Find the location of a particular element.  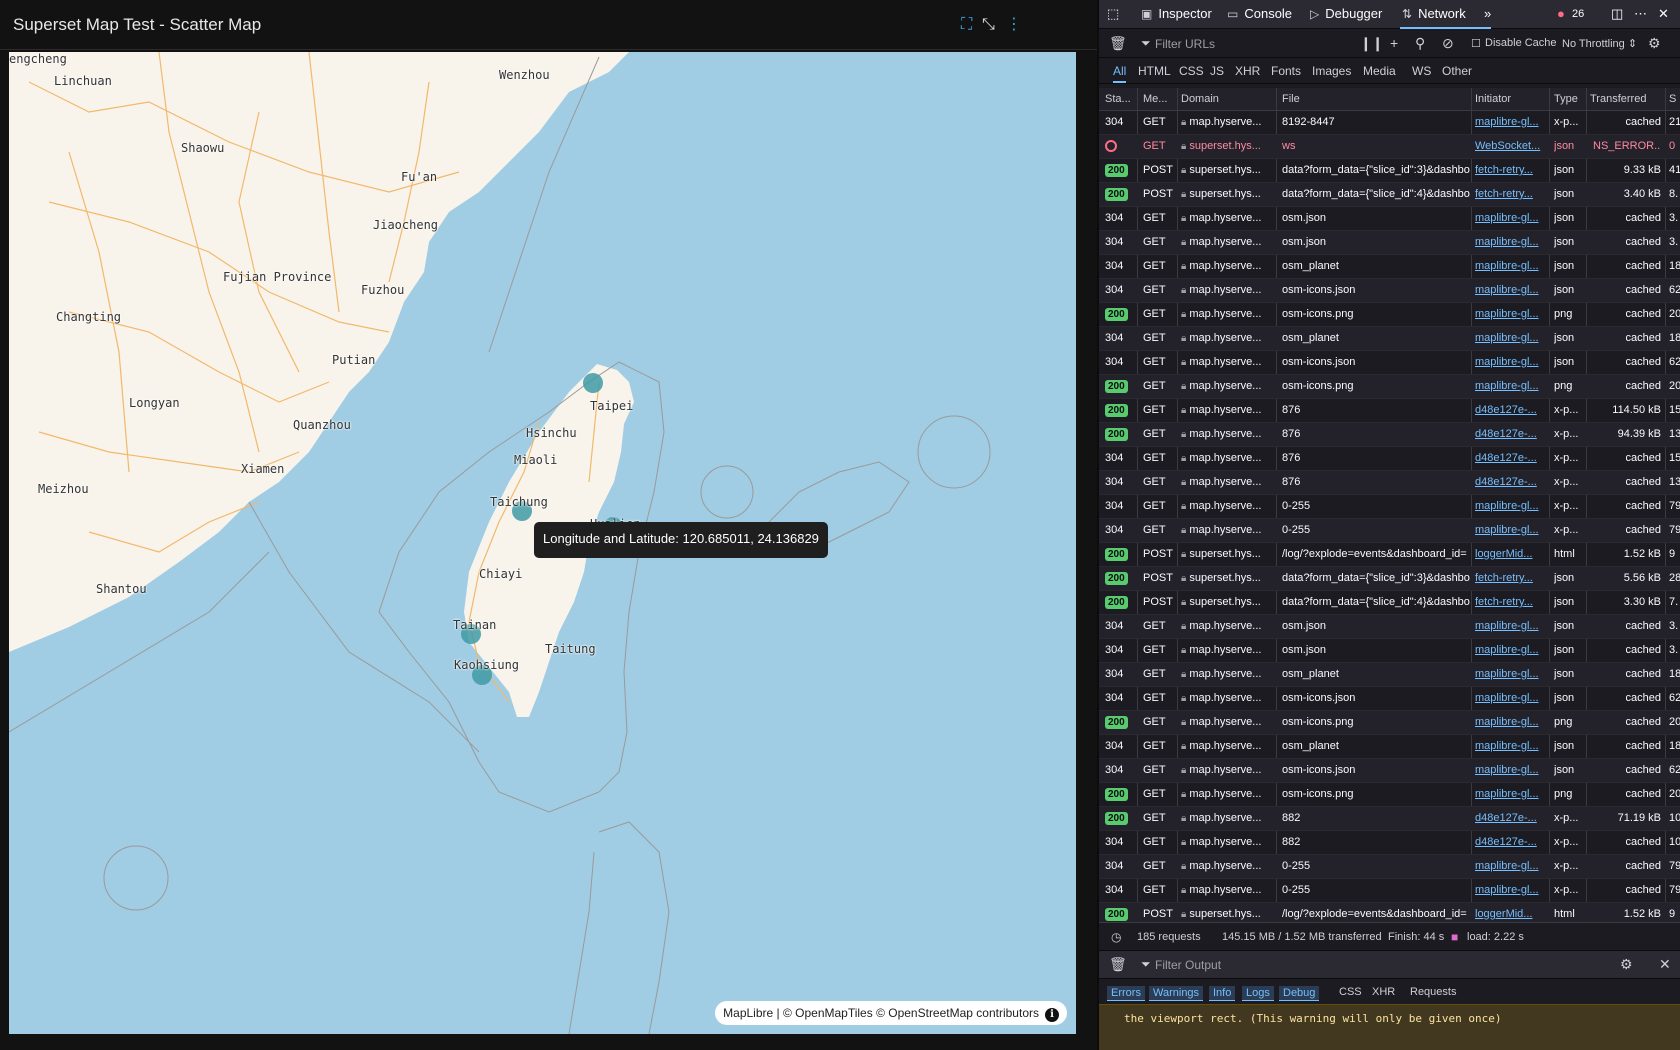

info-icon: i is located at coordinates (1052, 1015).